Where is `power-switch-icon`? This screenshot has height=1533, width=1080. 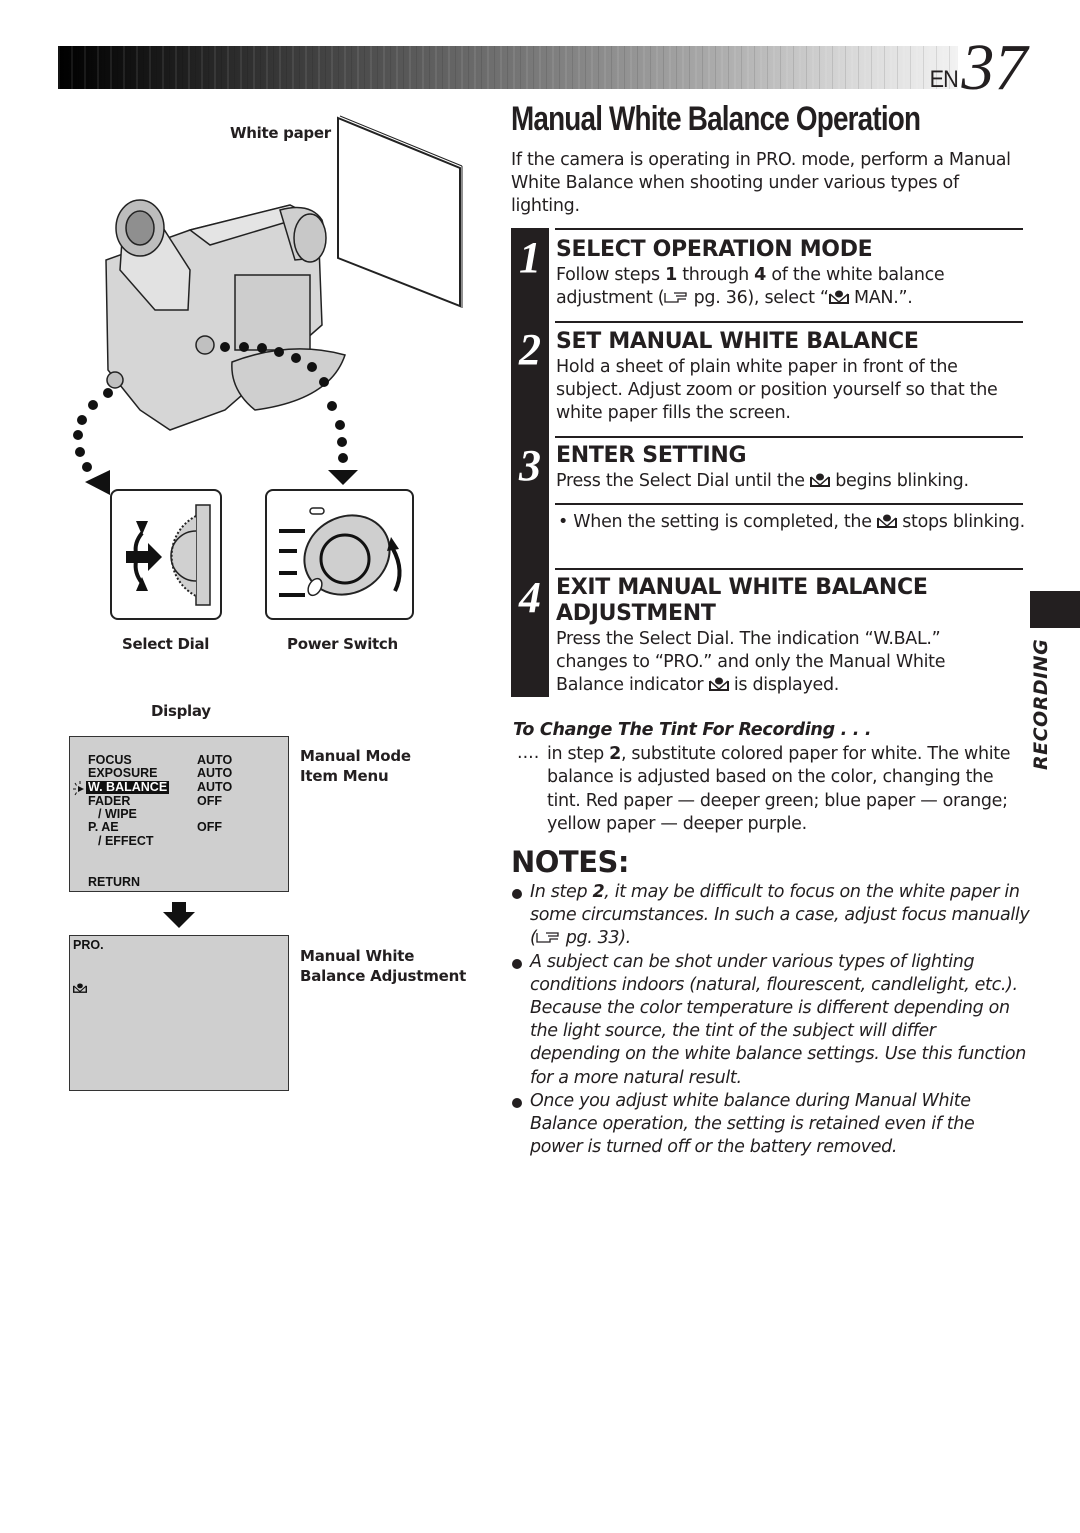
power-switch-icon is located at coordinates (340, 552).